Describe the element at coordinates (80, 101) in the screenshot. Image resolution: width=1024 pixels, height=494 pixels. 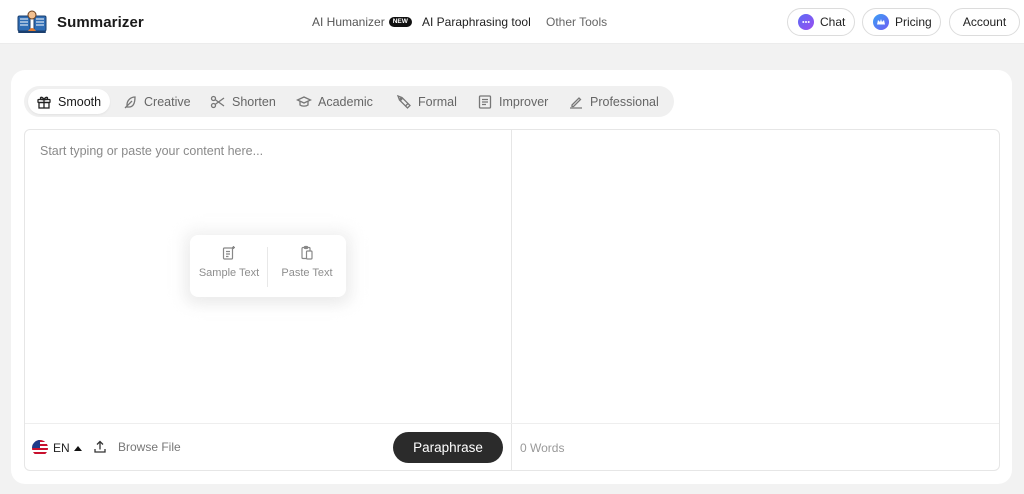
I see `mode-smooth-label: Smooth` at that location.